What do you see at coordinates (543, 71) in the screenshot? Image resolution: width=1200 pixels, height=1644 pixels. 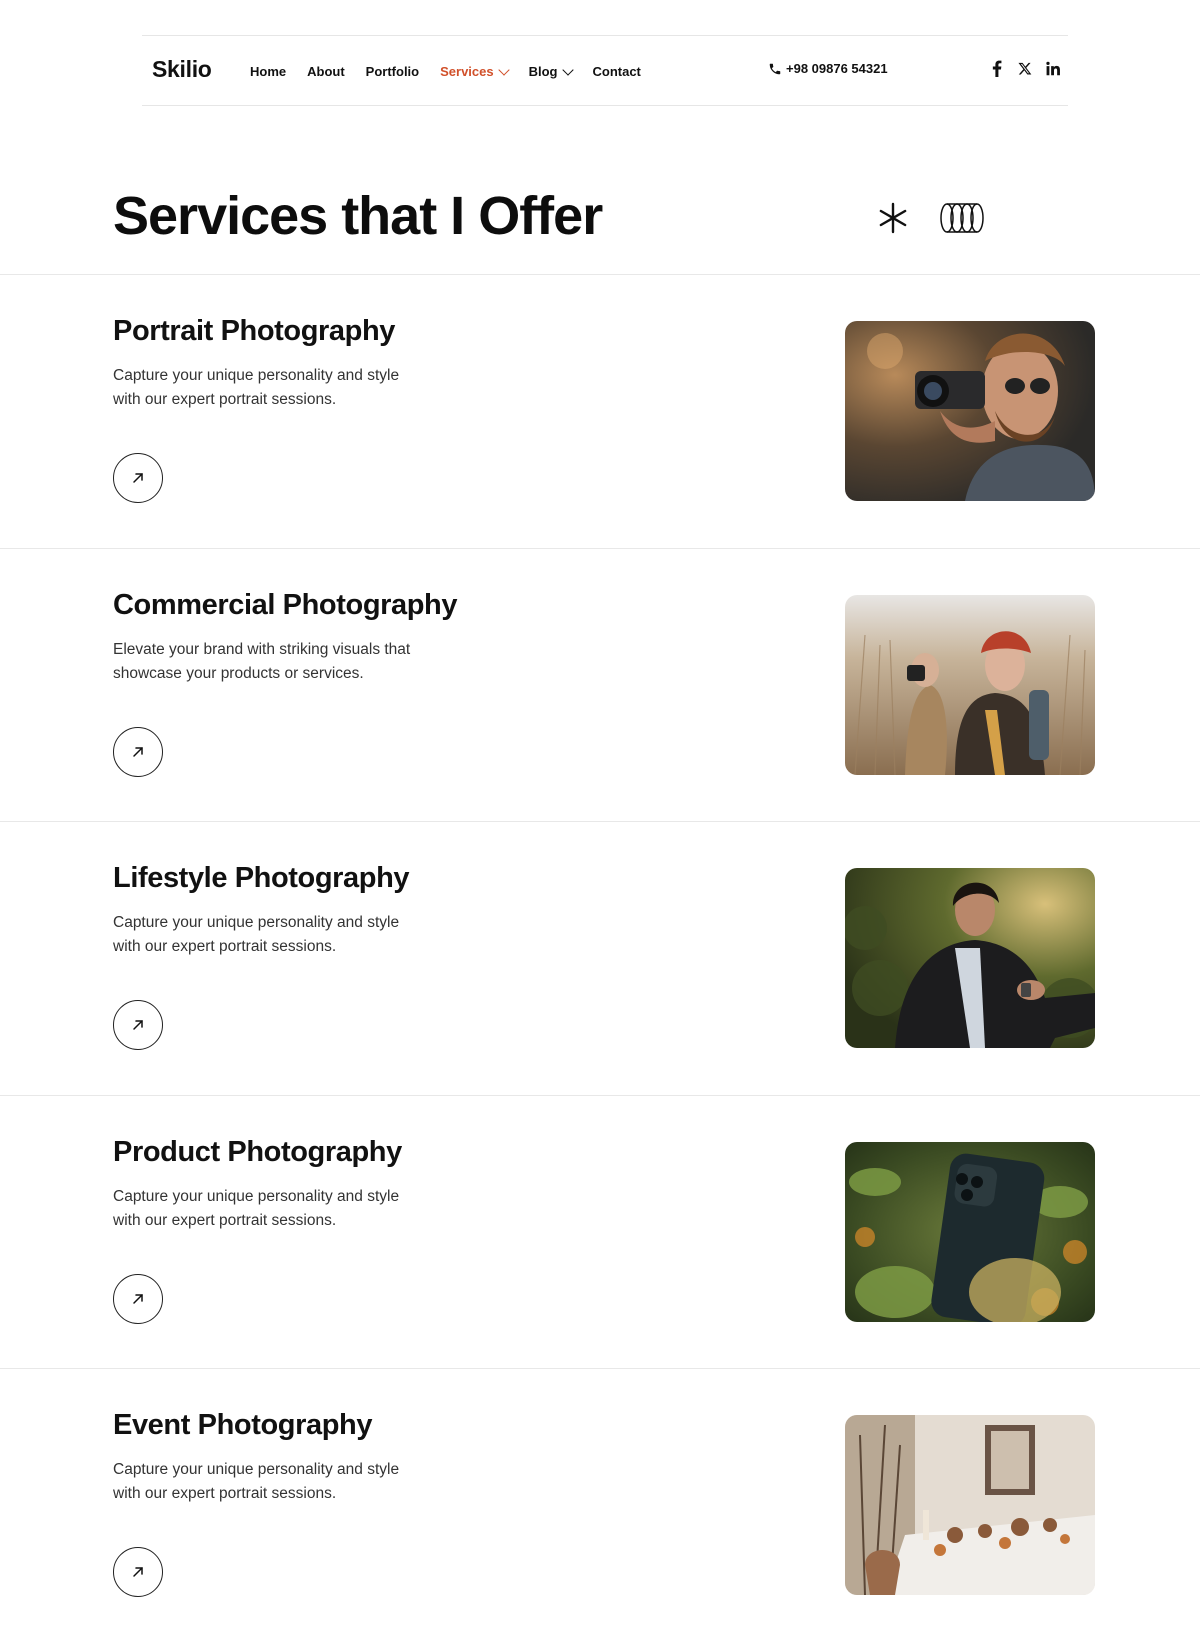 I see `nav-blog-label: Blog` at bounding box center [543, 71].